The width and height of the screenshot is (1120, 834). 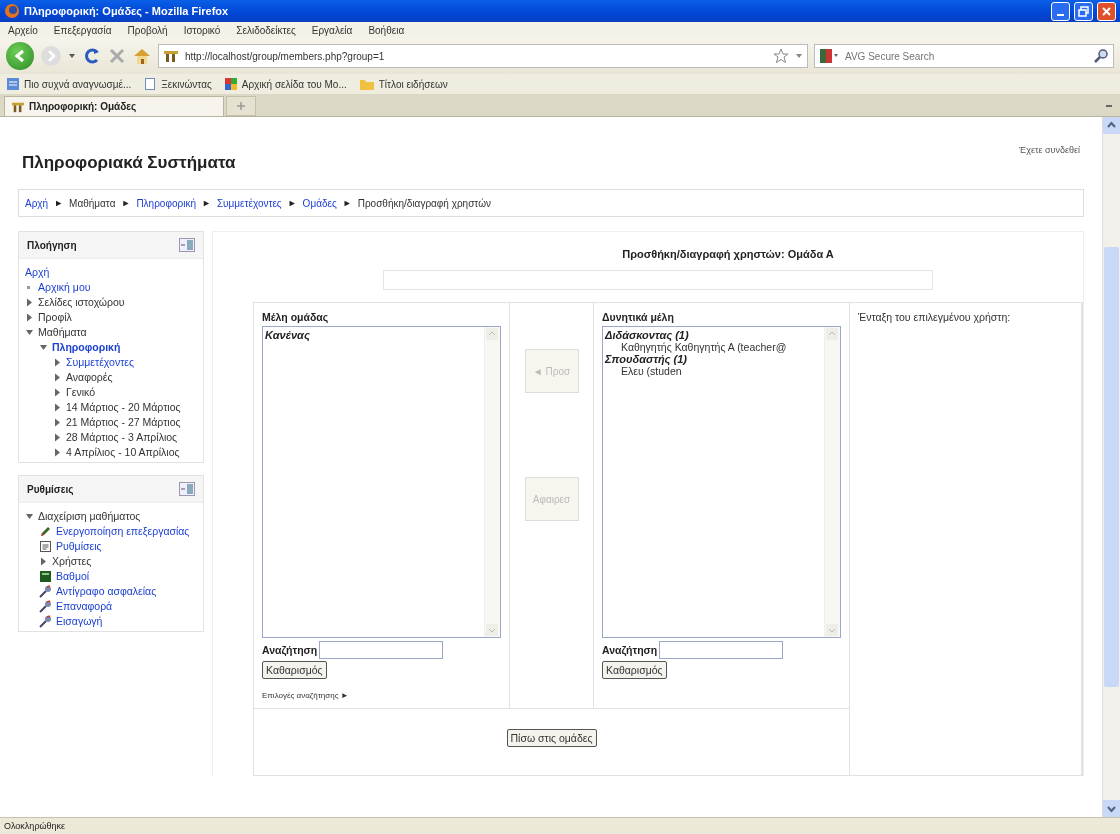 I want to click on back-to-groups-button: Πίσω στις ομάδες, so click(x=551, y=738).